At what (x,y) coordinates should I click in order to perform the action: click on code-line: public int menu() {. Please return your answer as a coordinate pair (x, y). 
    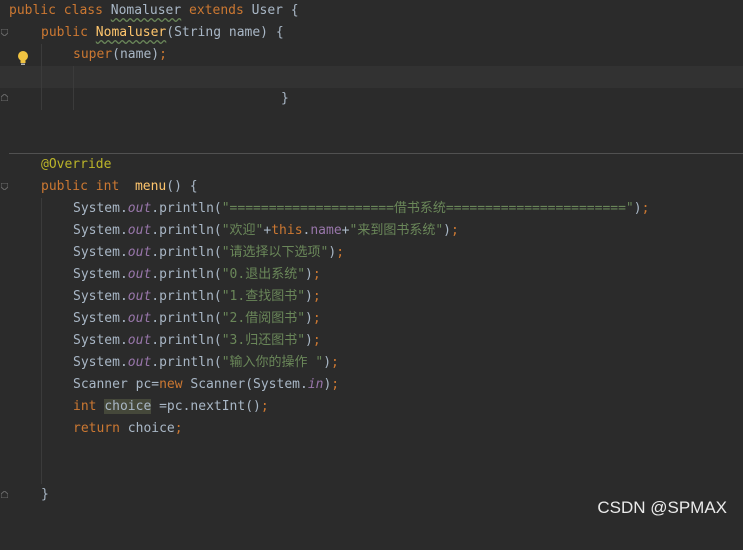
    Looking at the image, I should click on (371, 187).